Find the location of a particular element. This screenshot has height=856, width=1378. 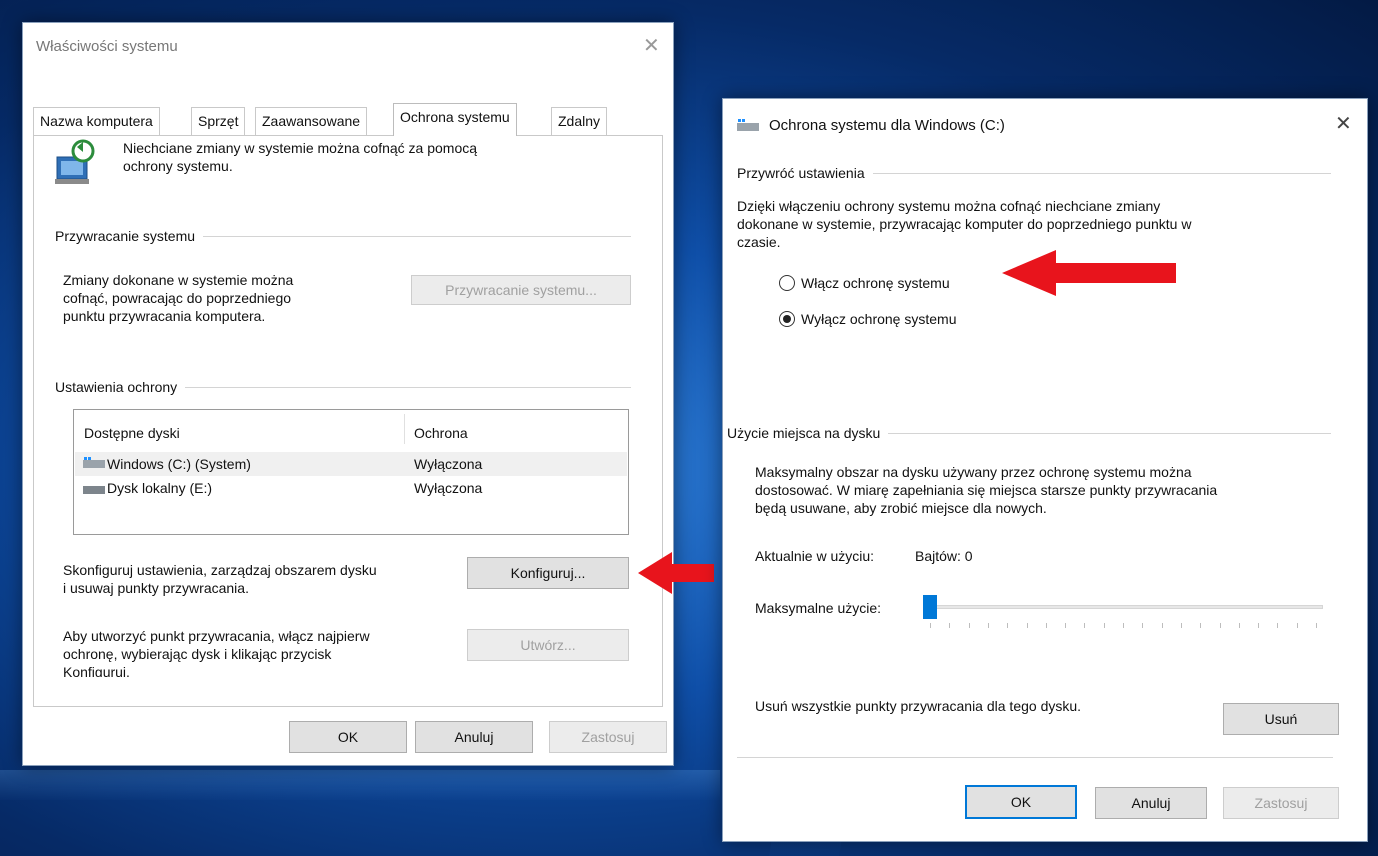

title-bar: Właściwości systemu ✕ is located at coordinates (348, 46).